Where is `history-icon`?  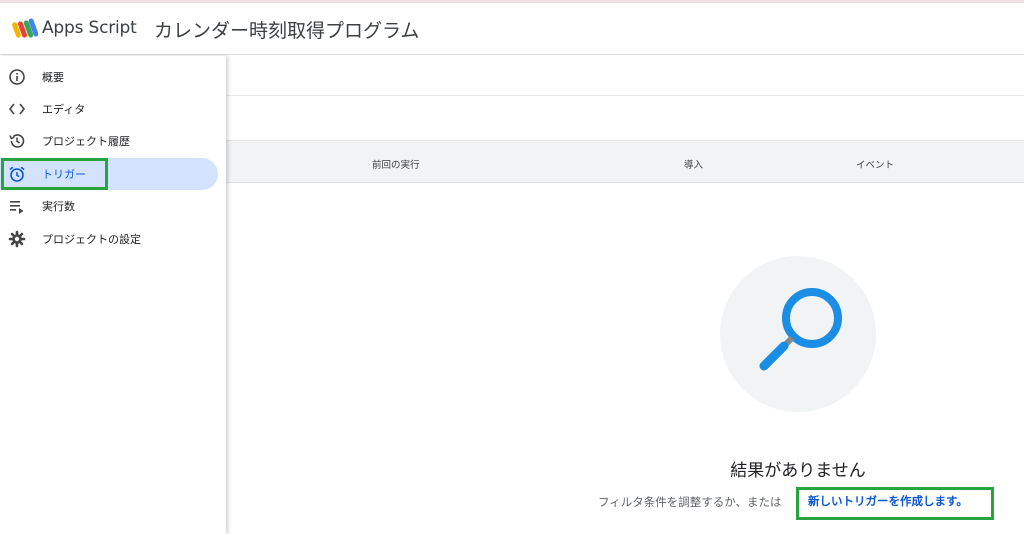
history-icon is located at coordinates (17, 141).